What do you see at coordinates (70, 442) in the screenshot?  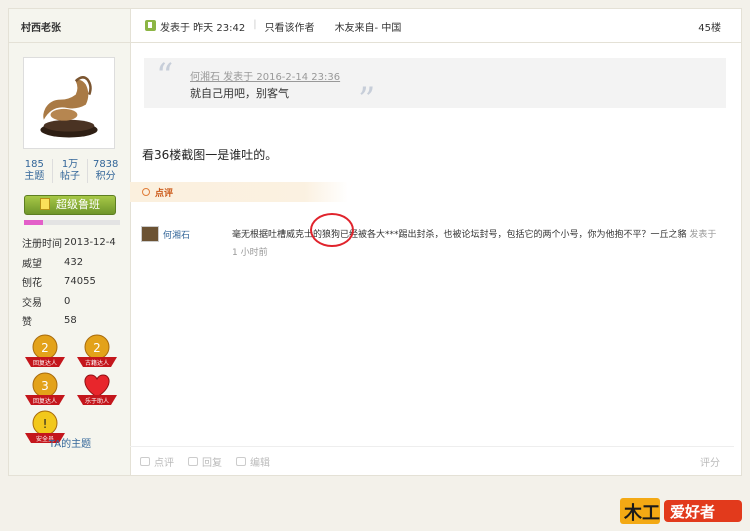 I see `ta-topics-link: TA的主题` at bounding box center [70, 442].